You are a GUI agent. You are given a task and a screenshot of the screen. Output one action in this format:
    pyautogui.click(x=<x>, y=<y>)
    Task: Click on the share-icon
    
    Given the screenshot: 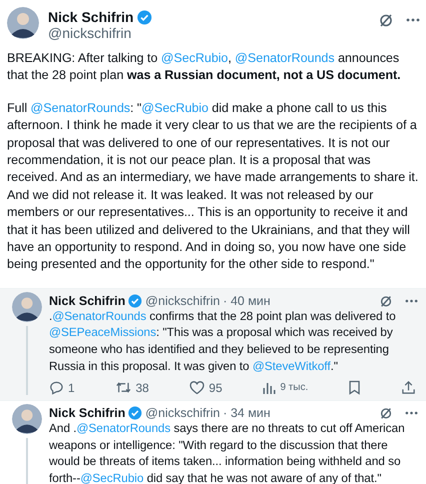 What is the action you would take?
    pyautogui.click(x=408, y=388)
    